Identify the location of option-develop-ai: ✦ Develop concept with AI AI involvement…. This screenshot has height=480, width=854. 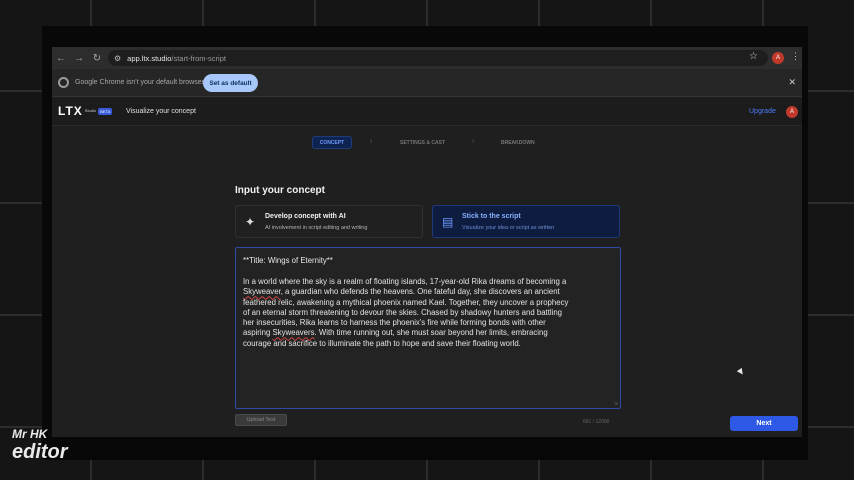
(329, 221).